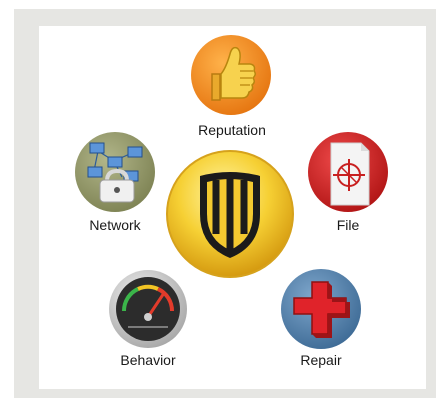 Image resolution: width=443 pixels, height=398 pixels. I want to click on center-shield, so click(230, 214).